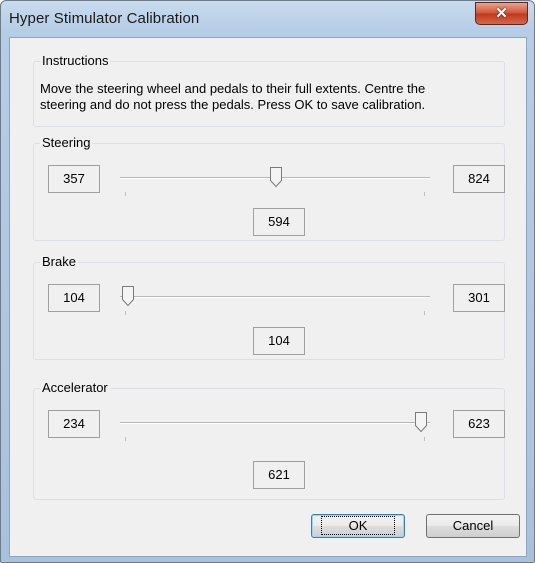 The height and width of the screenshot is (563, 535). I want to click on brake-current-value: 104, so click(279, 341).